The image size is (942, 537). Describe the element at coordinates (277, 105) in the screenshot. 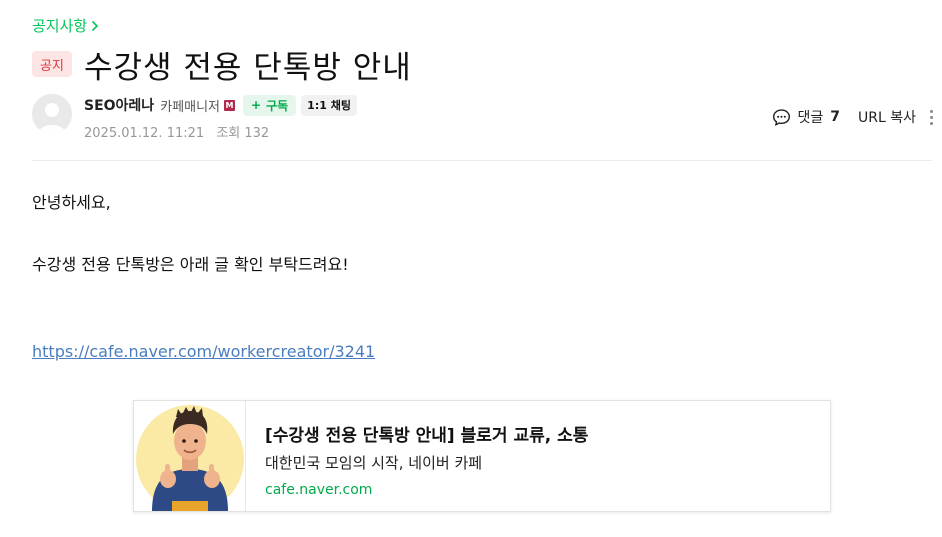

I see `follow-label: 구독` at that location.